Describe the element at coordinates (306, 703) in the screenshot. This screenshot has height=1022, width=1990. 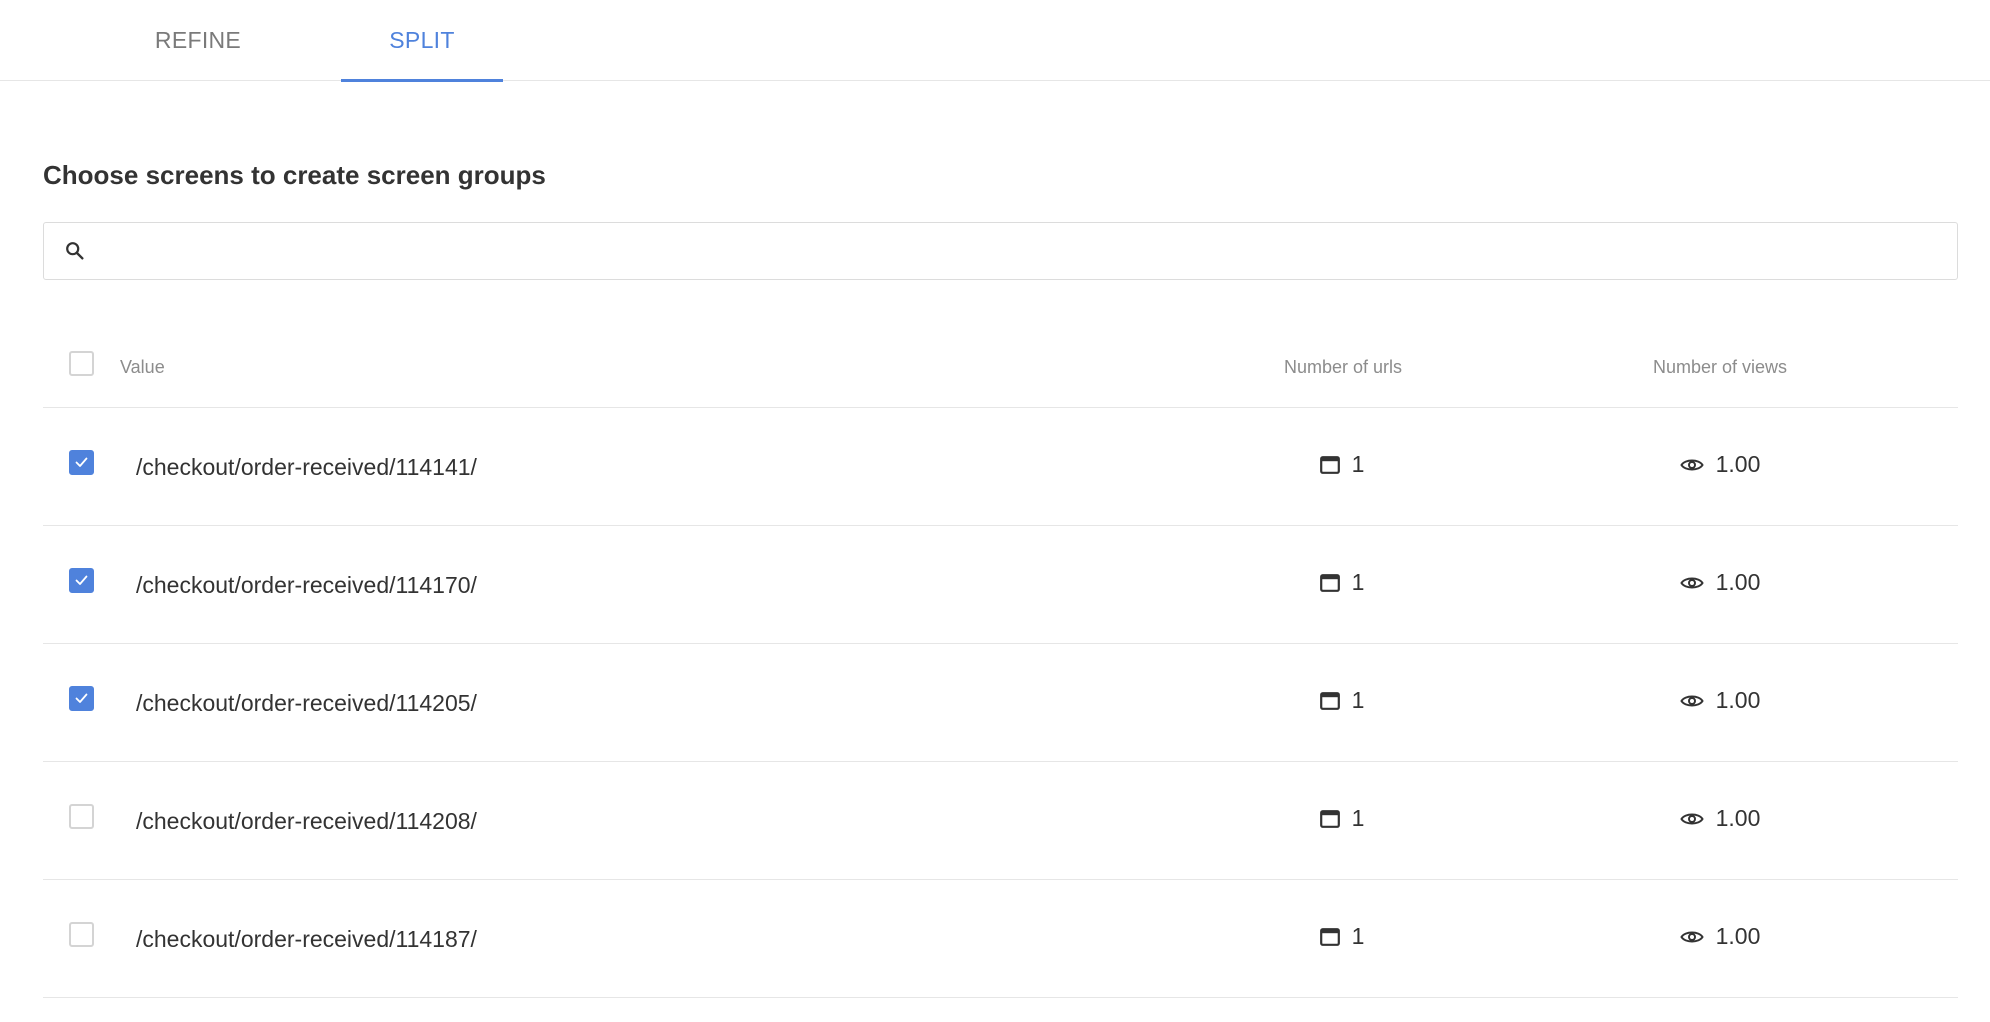
I see `row-value: /checkout/order-received/114205/` at that location.